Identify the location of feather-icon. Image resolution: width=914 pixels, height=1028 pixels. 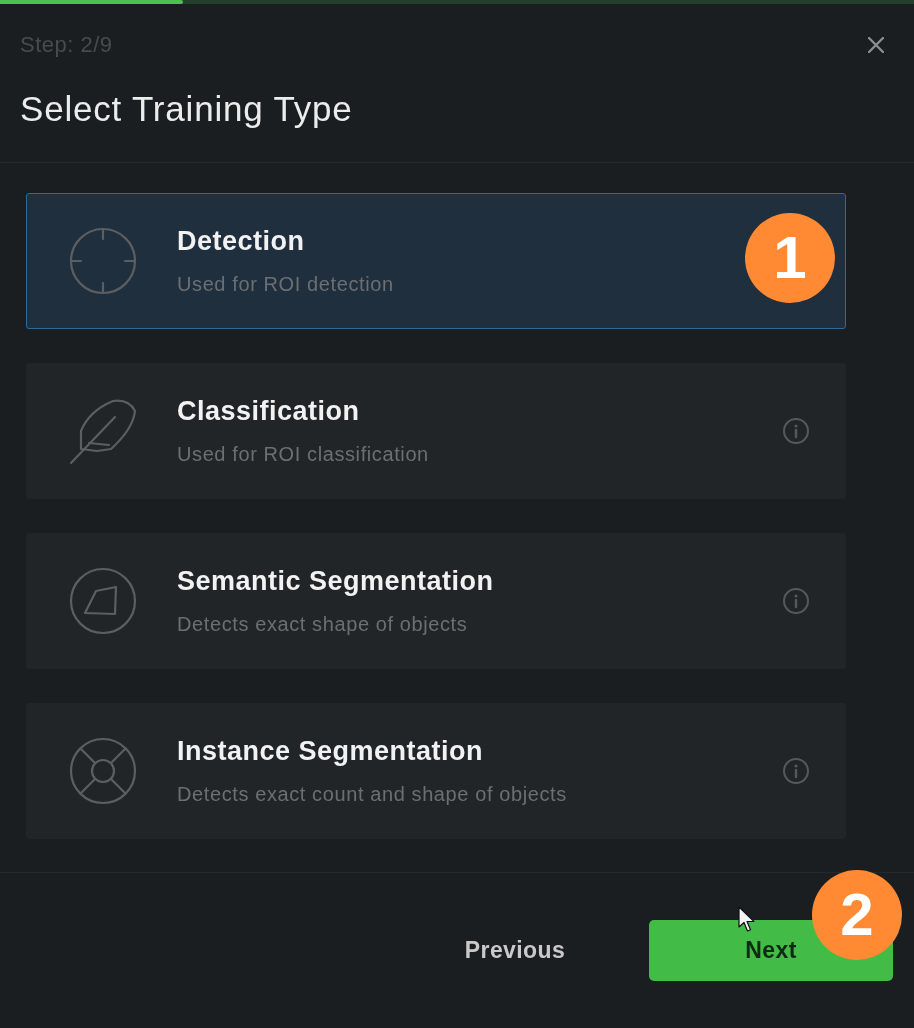
(103, 431).